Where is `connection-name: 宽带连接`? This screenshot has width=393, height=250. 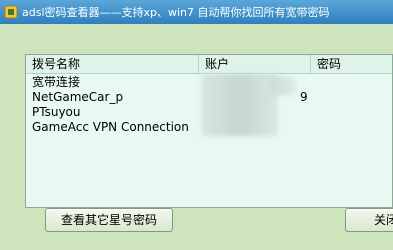
connection-name: 宽带连接 is located at coordinates (56, 82).